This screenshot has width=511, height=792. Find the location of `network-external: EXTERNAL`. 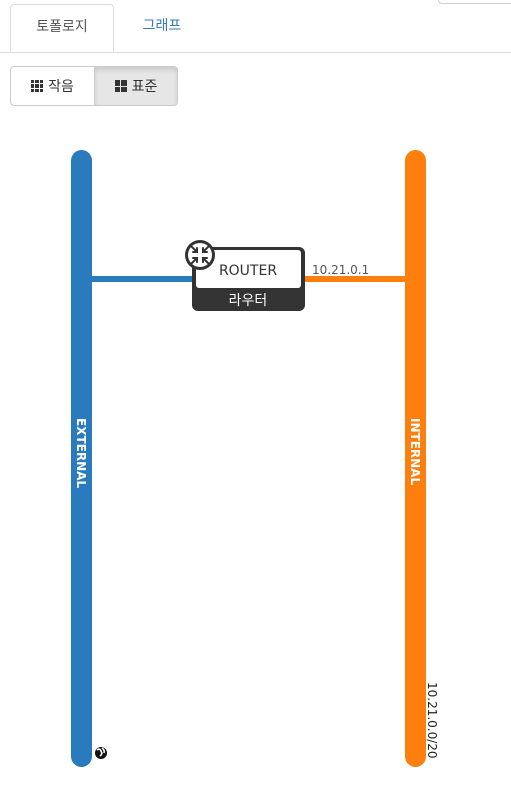

network-external: EXTERNAL is located at coordinates (81, 458).